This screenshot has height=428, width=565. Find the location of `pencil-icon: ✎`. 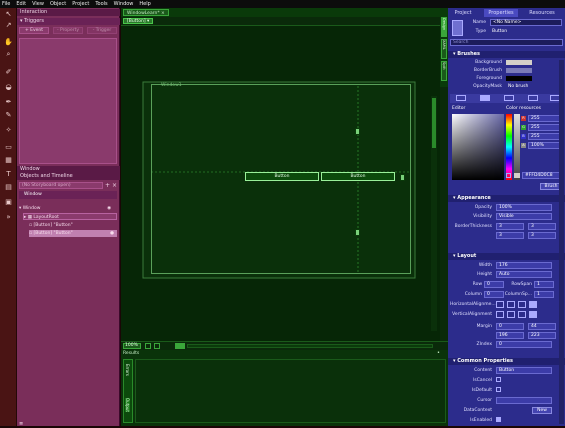

pencil-icon: ✎ is located at coordinates (8, 115).